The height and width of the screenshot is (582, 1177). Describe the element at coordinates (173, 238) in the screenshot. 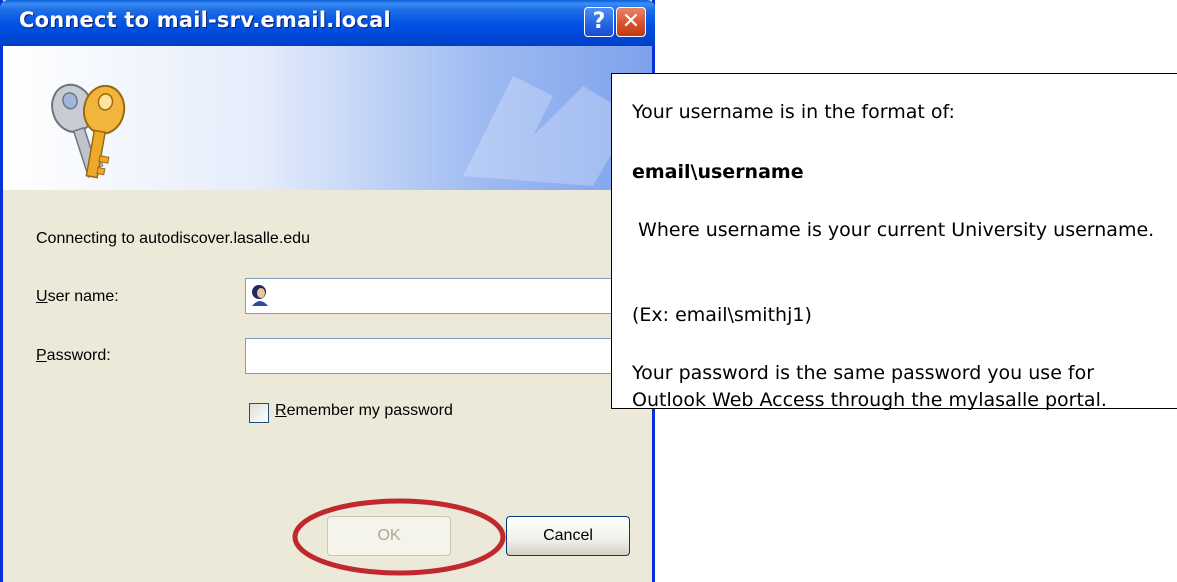

I see `connecting-text: Connecting to autodiscover.lasalle.edu` at that location.